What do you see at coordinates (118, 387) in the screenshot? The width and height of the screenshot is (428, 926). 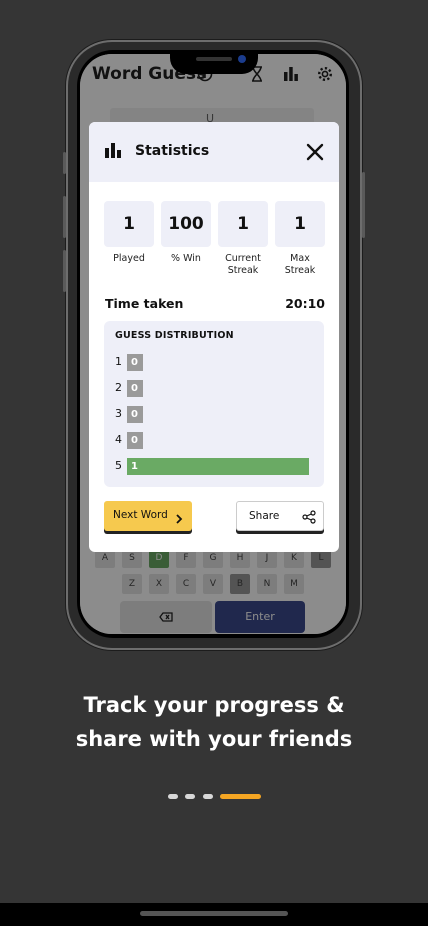 I see `distribution-guess-number: 2` at bounding box center [118, 387].